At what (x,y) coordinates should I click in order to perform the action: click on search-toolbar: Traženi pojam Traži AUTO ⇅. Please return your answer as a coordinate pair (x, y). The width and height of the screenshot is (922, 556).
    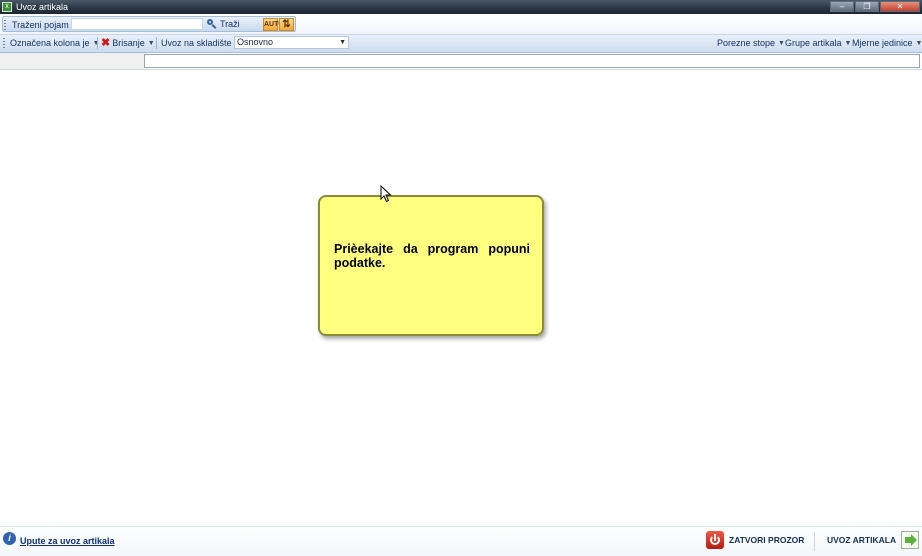
    Looking at the image, I should click on (461, 24).